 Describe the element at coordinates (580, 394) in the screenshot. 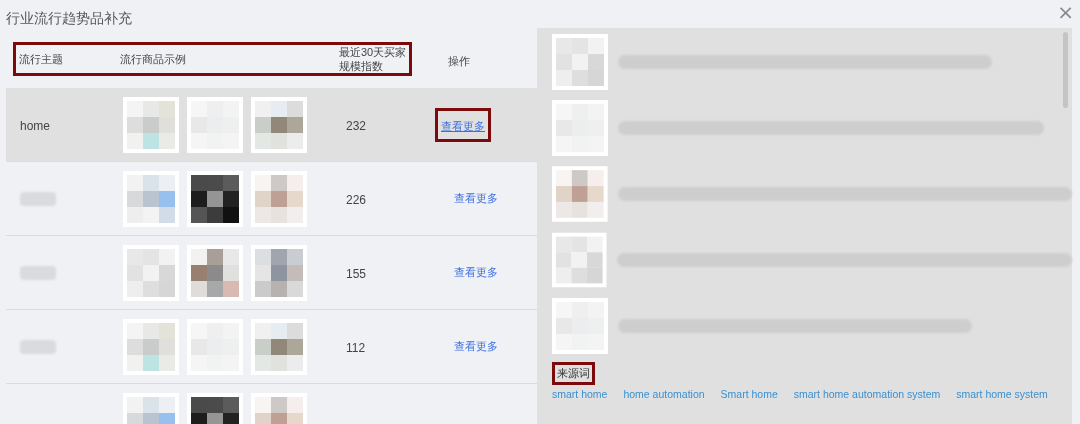

I see `keyword-link: smart home` at that location.